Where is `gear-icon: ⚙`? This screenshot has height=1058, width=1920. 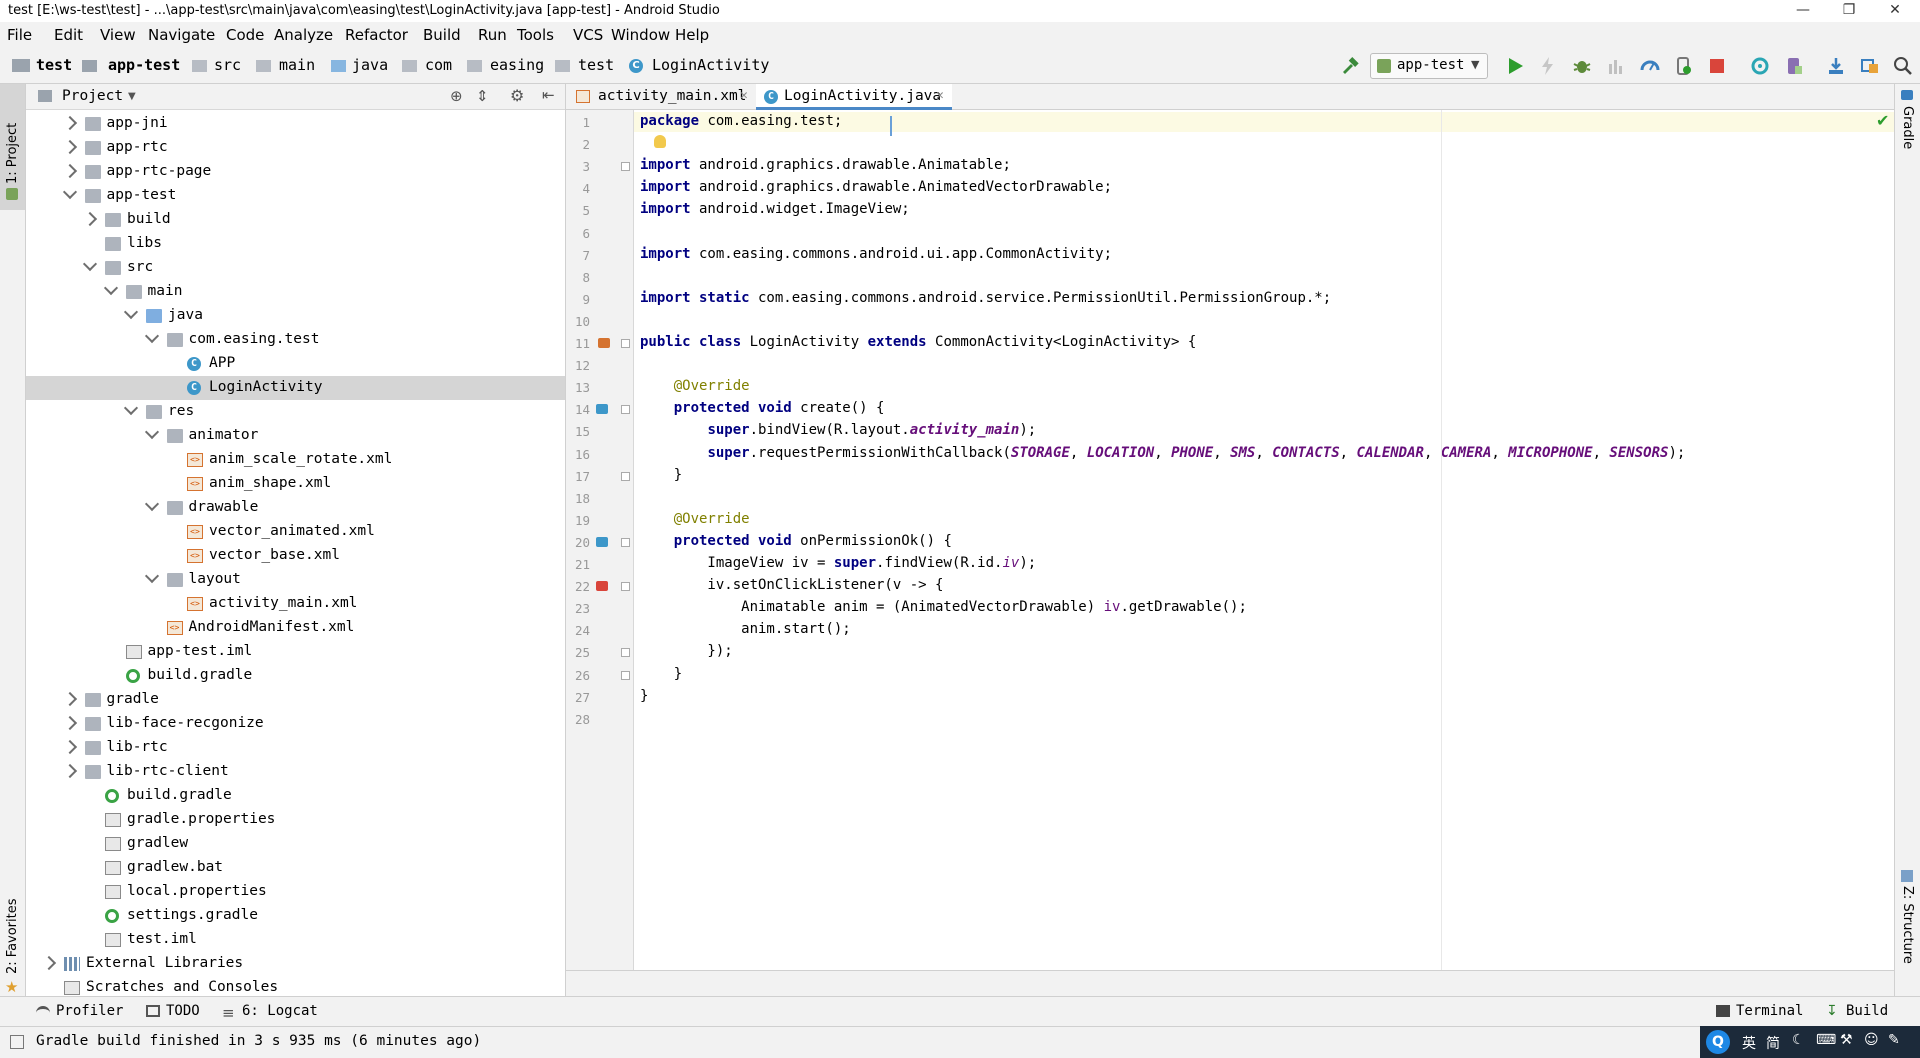
gear-icon: ⚙ is located at coordinates (517, 95).